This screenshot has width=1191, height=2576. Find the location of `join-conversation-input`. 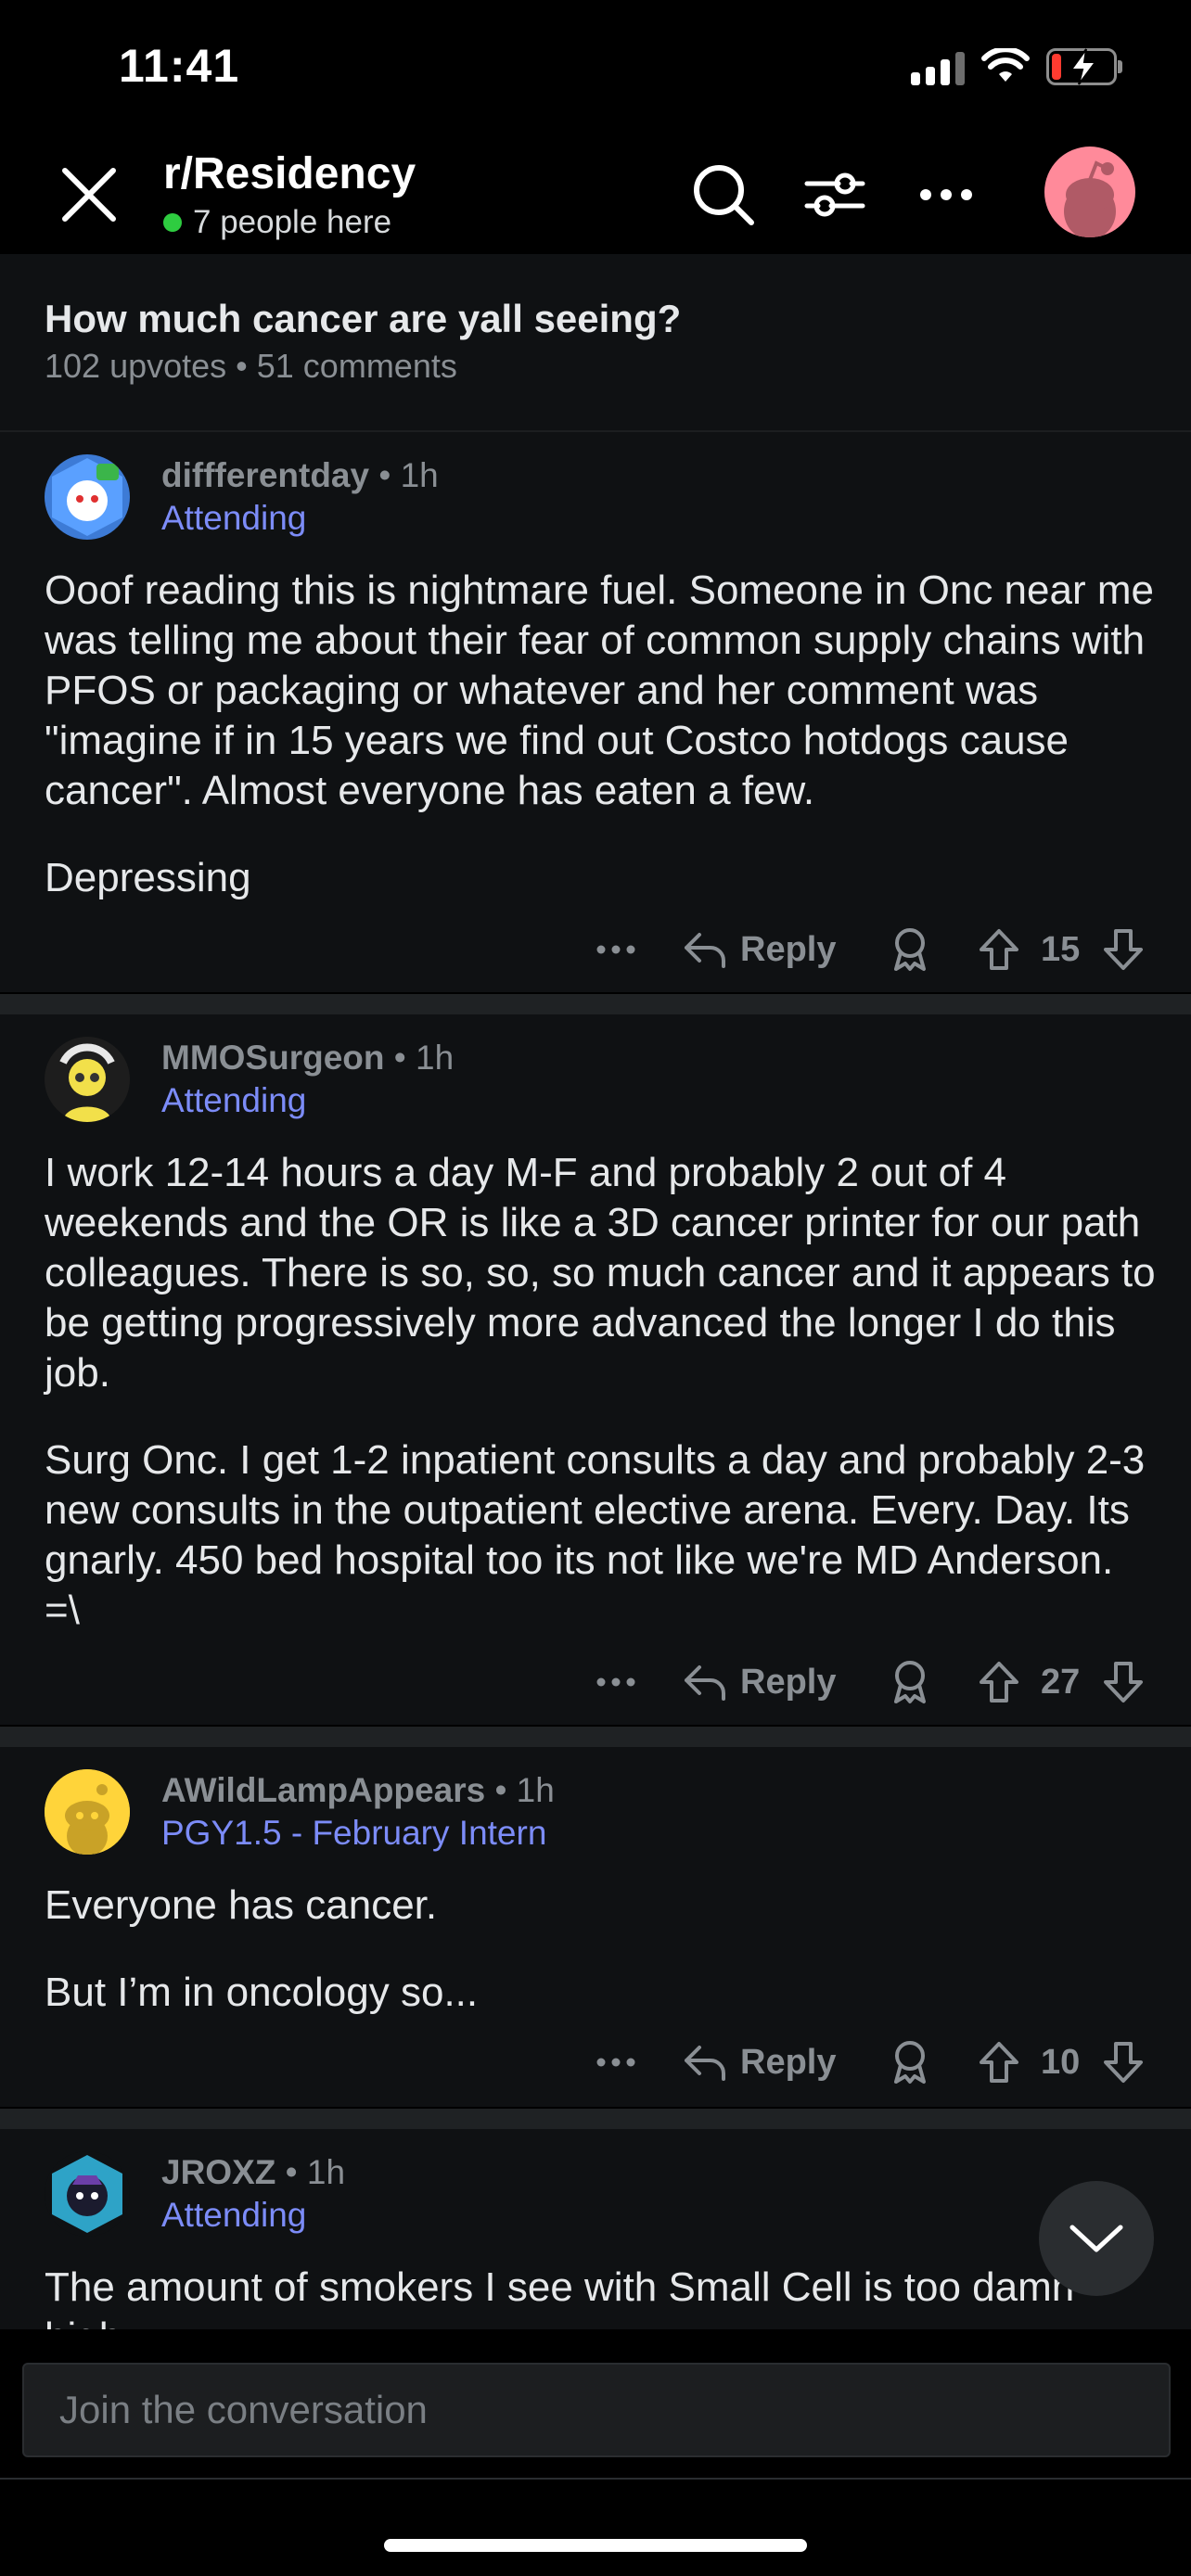

join-conversation-input is located at coordinates (597, 2410).